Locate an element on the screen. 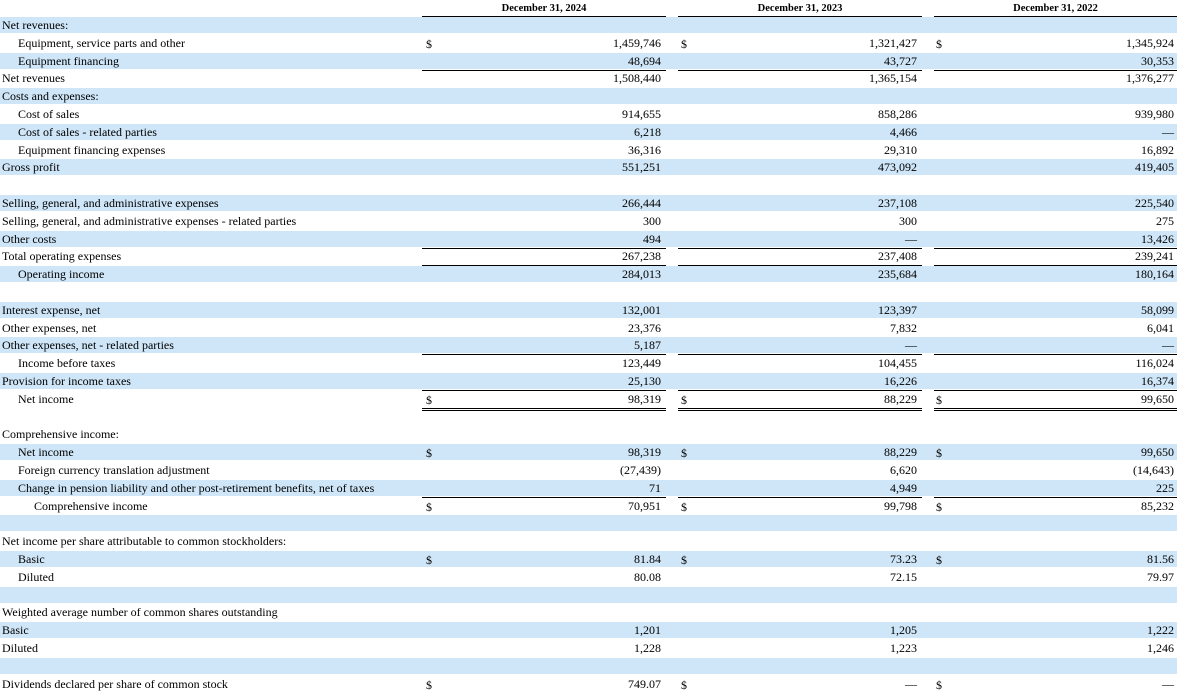 Image resolution: width=1177 pixels, height=694 pixels. row-value: 88,229 is located at coordinates (900, 452).